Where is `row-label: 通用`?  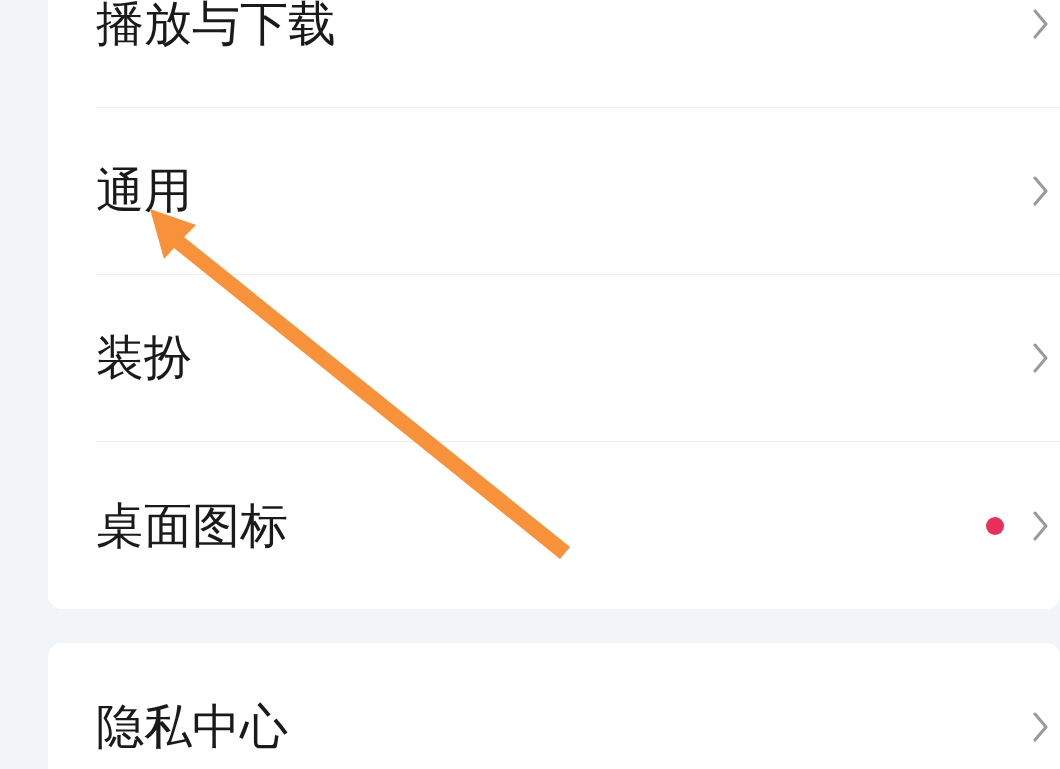 row-label: 通用 is located at coordinates (144, 191).